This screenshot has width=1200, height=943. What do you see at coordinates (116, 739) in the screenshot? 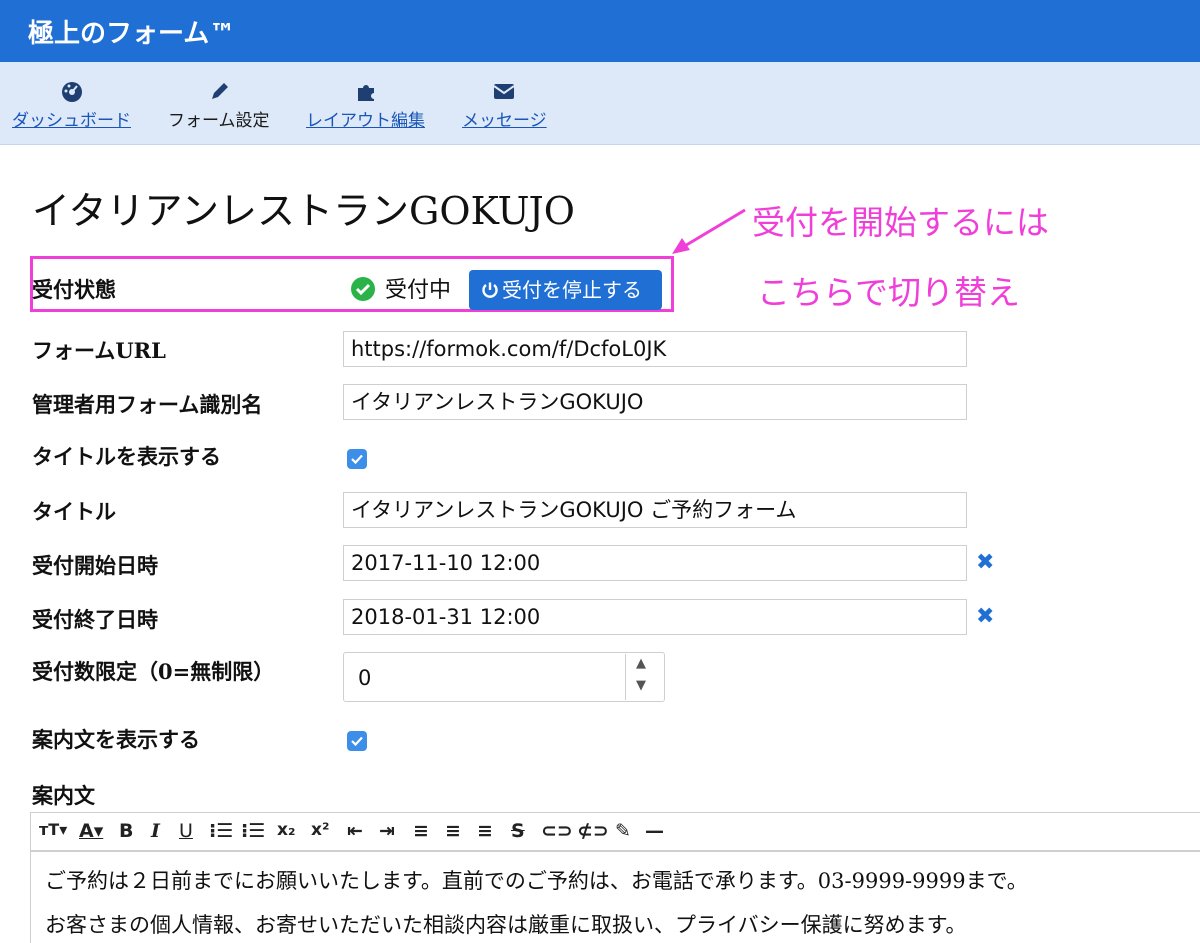
I see `show-intro-label: 案内文を表示する` at bounding box center [116, 739].